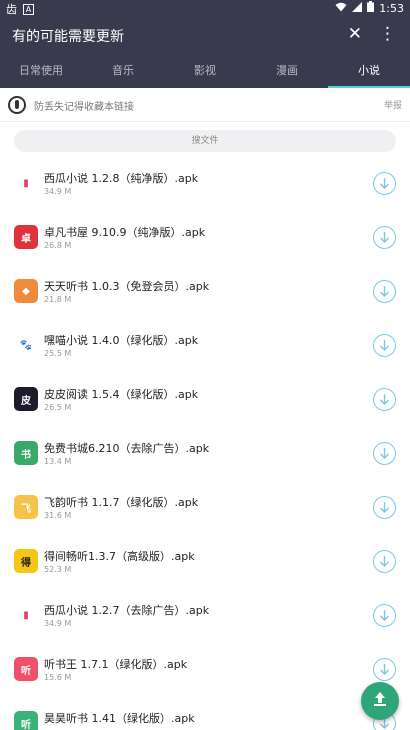 The height and width of the screenshot is (730, 410). What do you see at coordinates (26, 237) in the screenshot?
I see `app-icon: 卓` at bounding box center [26, 237].